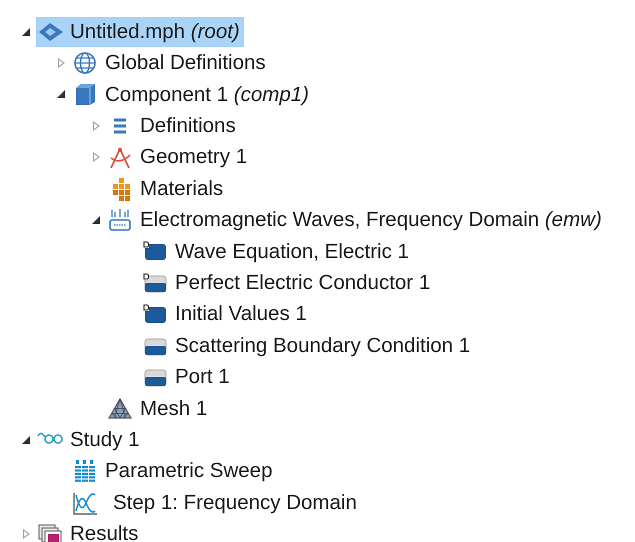 The image size is (635, 542). What do you see at coordinates (179, 157) in the screenshot?
I see `tree-item: Geometry 1` at bounding box center [179, 157].